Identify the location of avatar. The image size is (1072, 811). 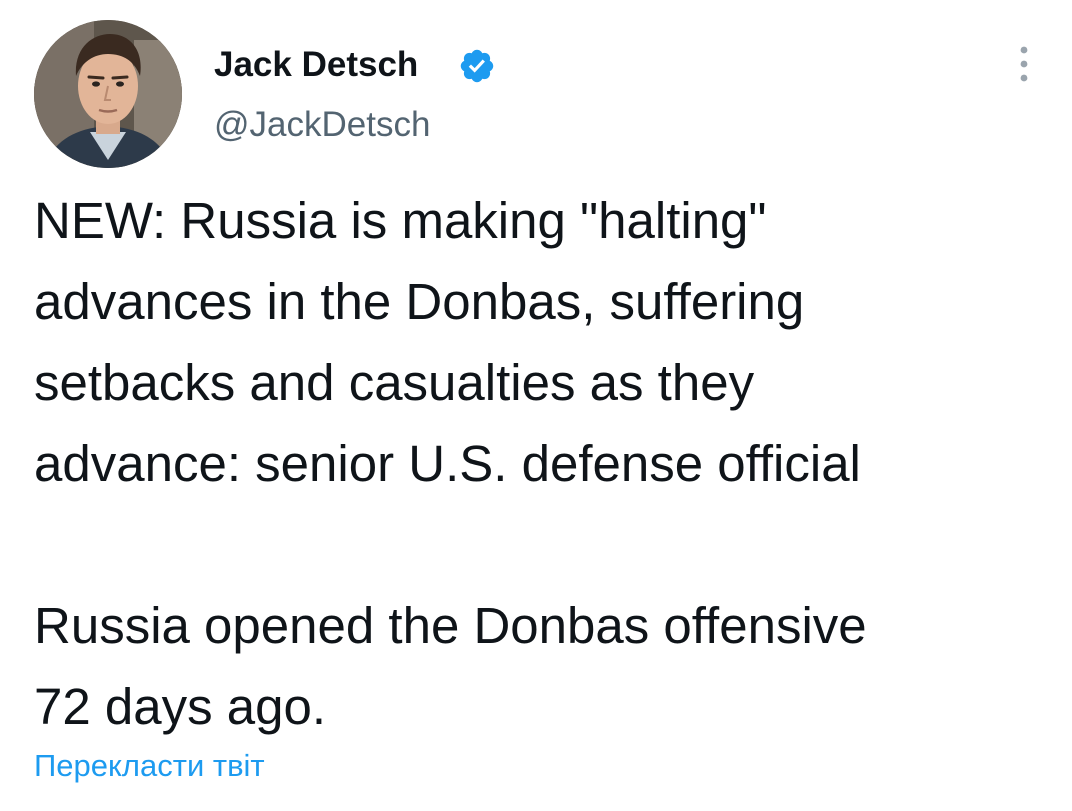
(108, 94).